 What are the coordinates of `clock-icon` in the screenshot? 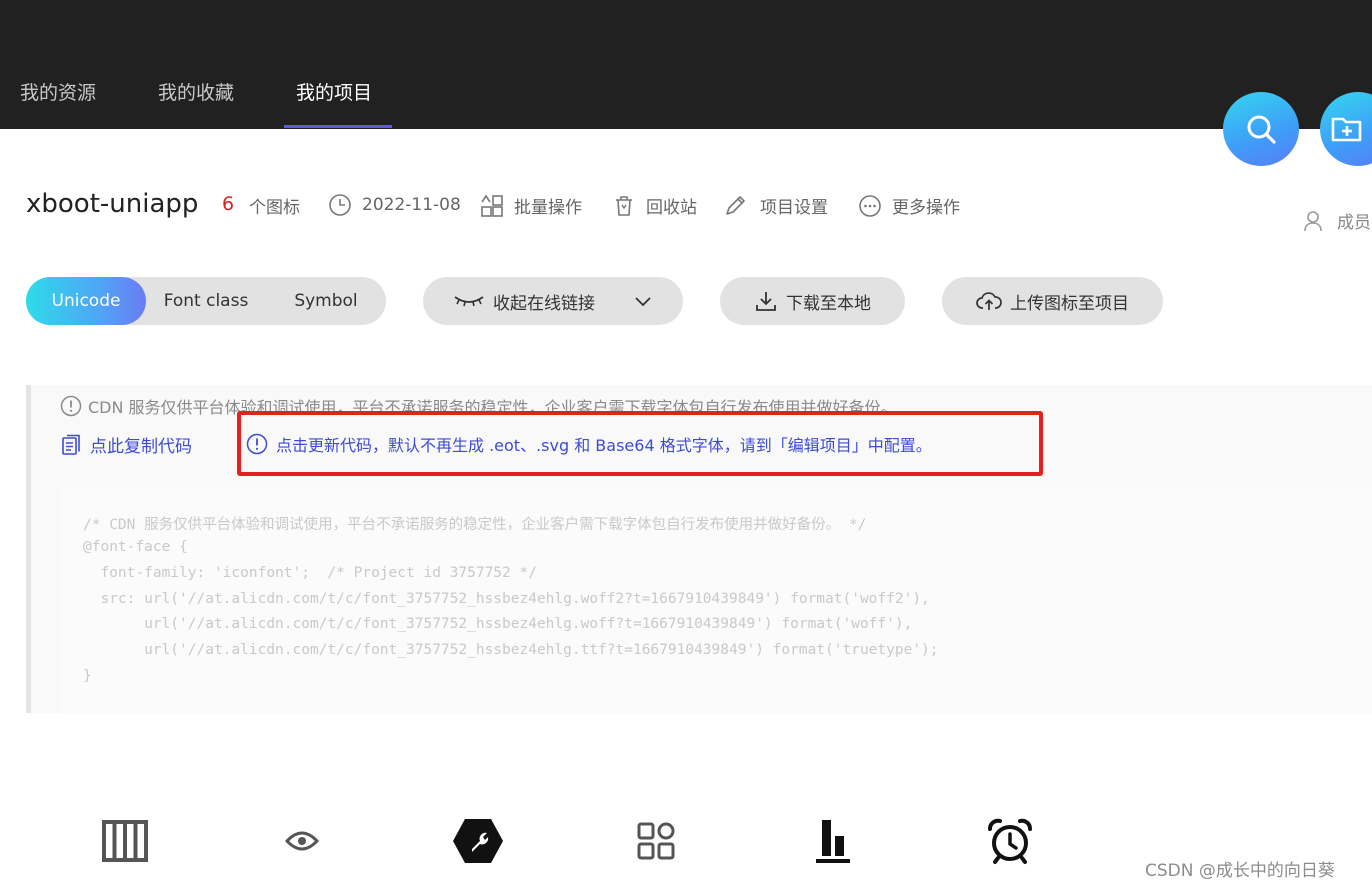 It's located at (340, 205).